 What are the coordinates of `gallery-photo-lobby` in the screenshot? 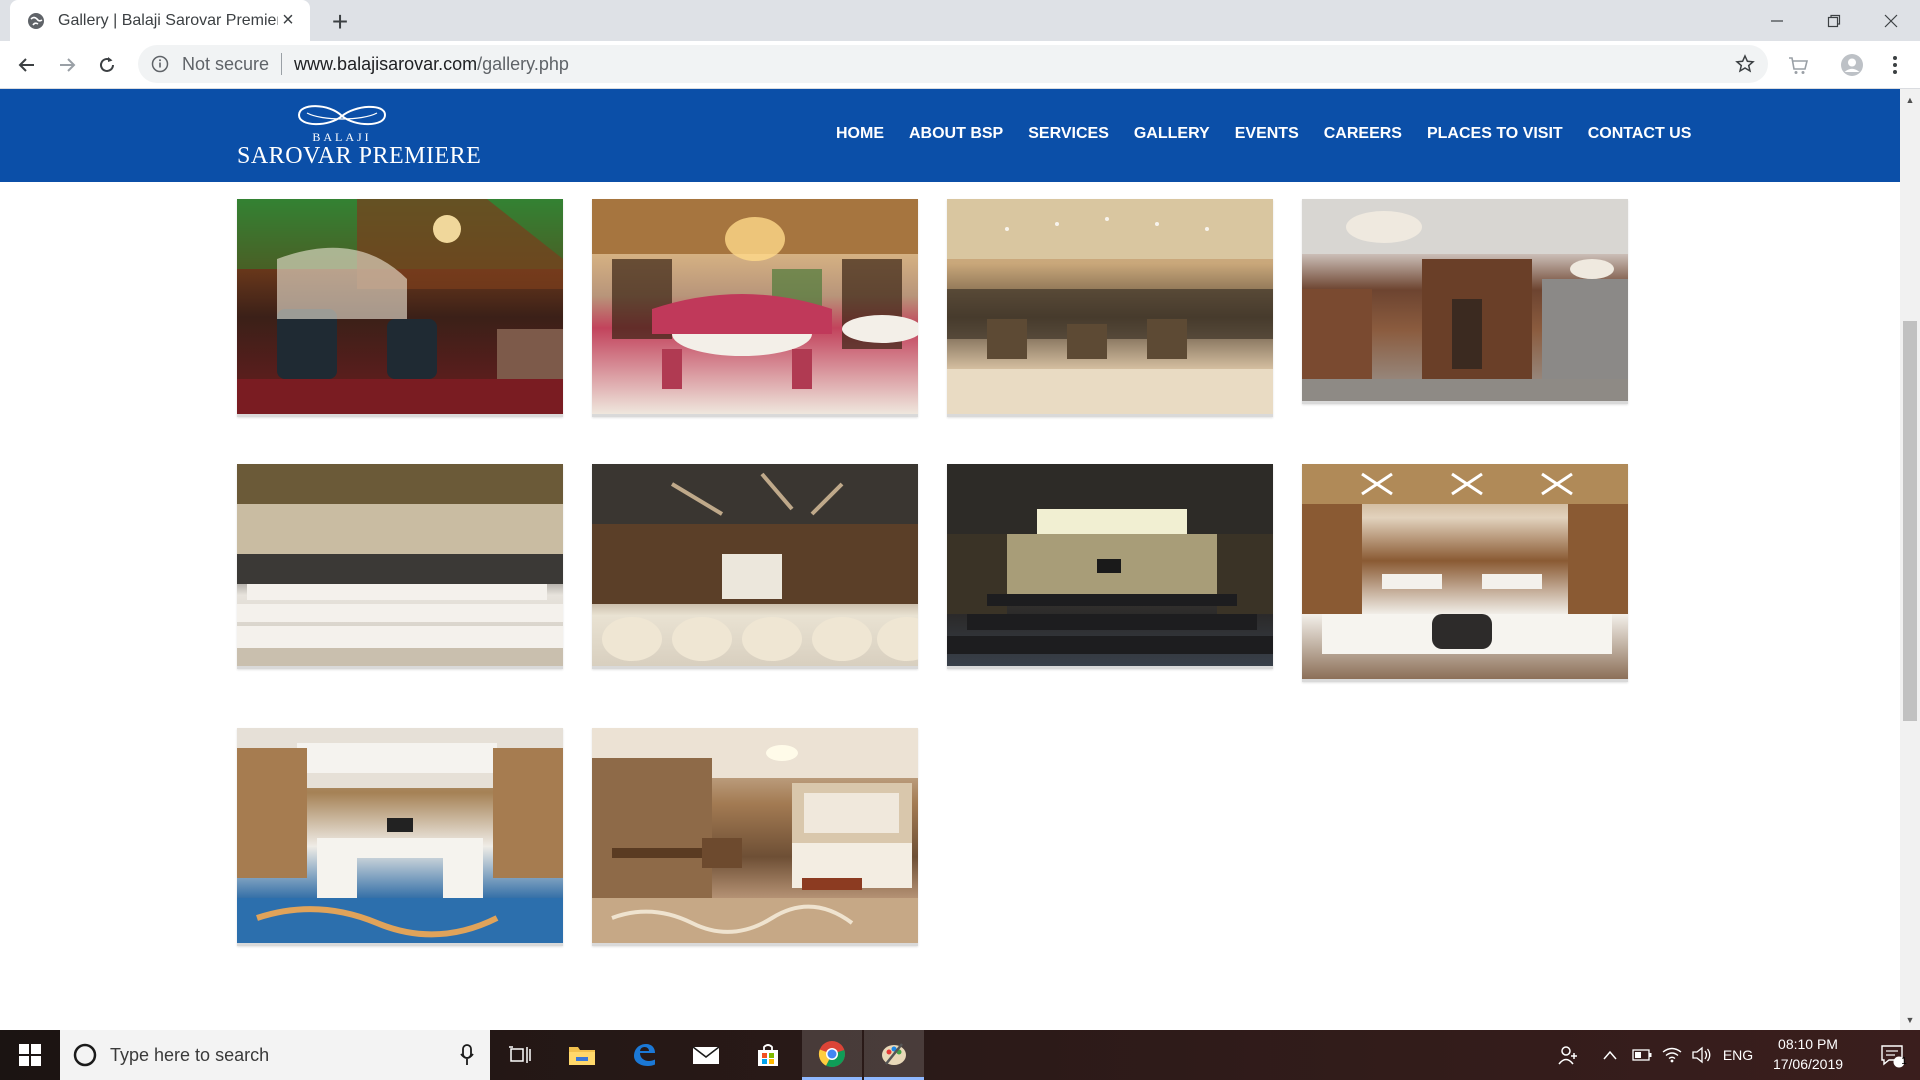 It's located at (1465, 300).